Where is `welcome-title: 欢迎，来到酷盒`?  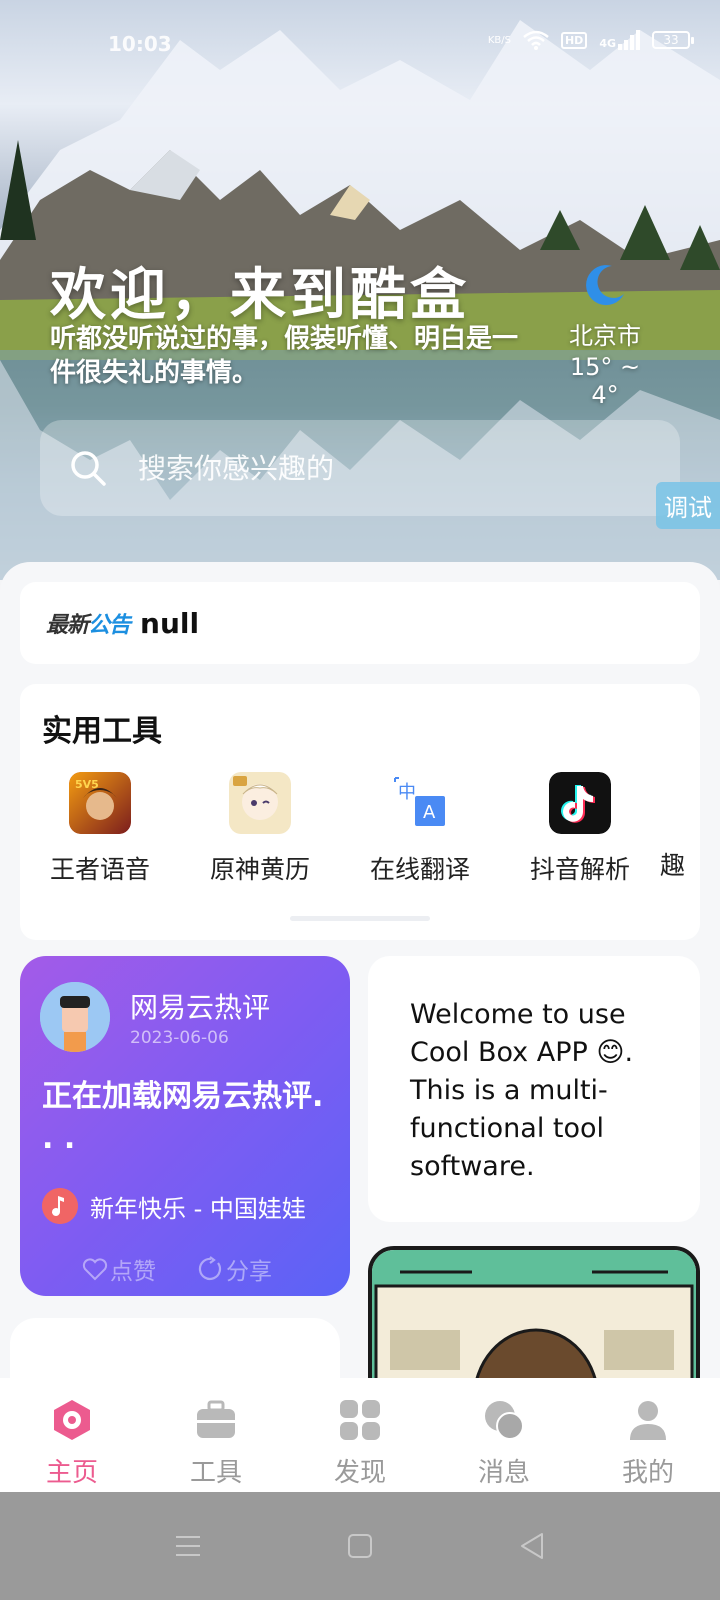
welcome-title: 欢迎，来到酷盒 is located at coordinates (260, 295).